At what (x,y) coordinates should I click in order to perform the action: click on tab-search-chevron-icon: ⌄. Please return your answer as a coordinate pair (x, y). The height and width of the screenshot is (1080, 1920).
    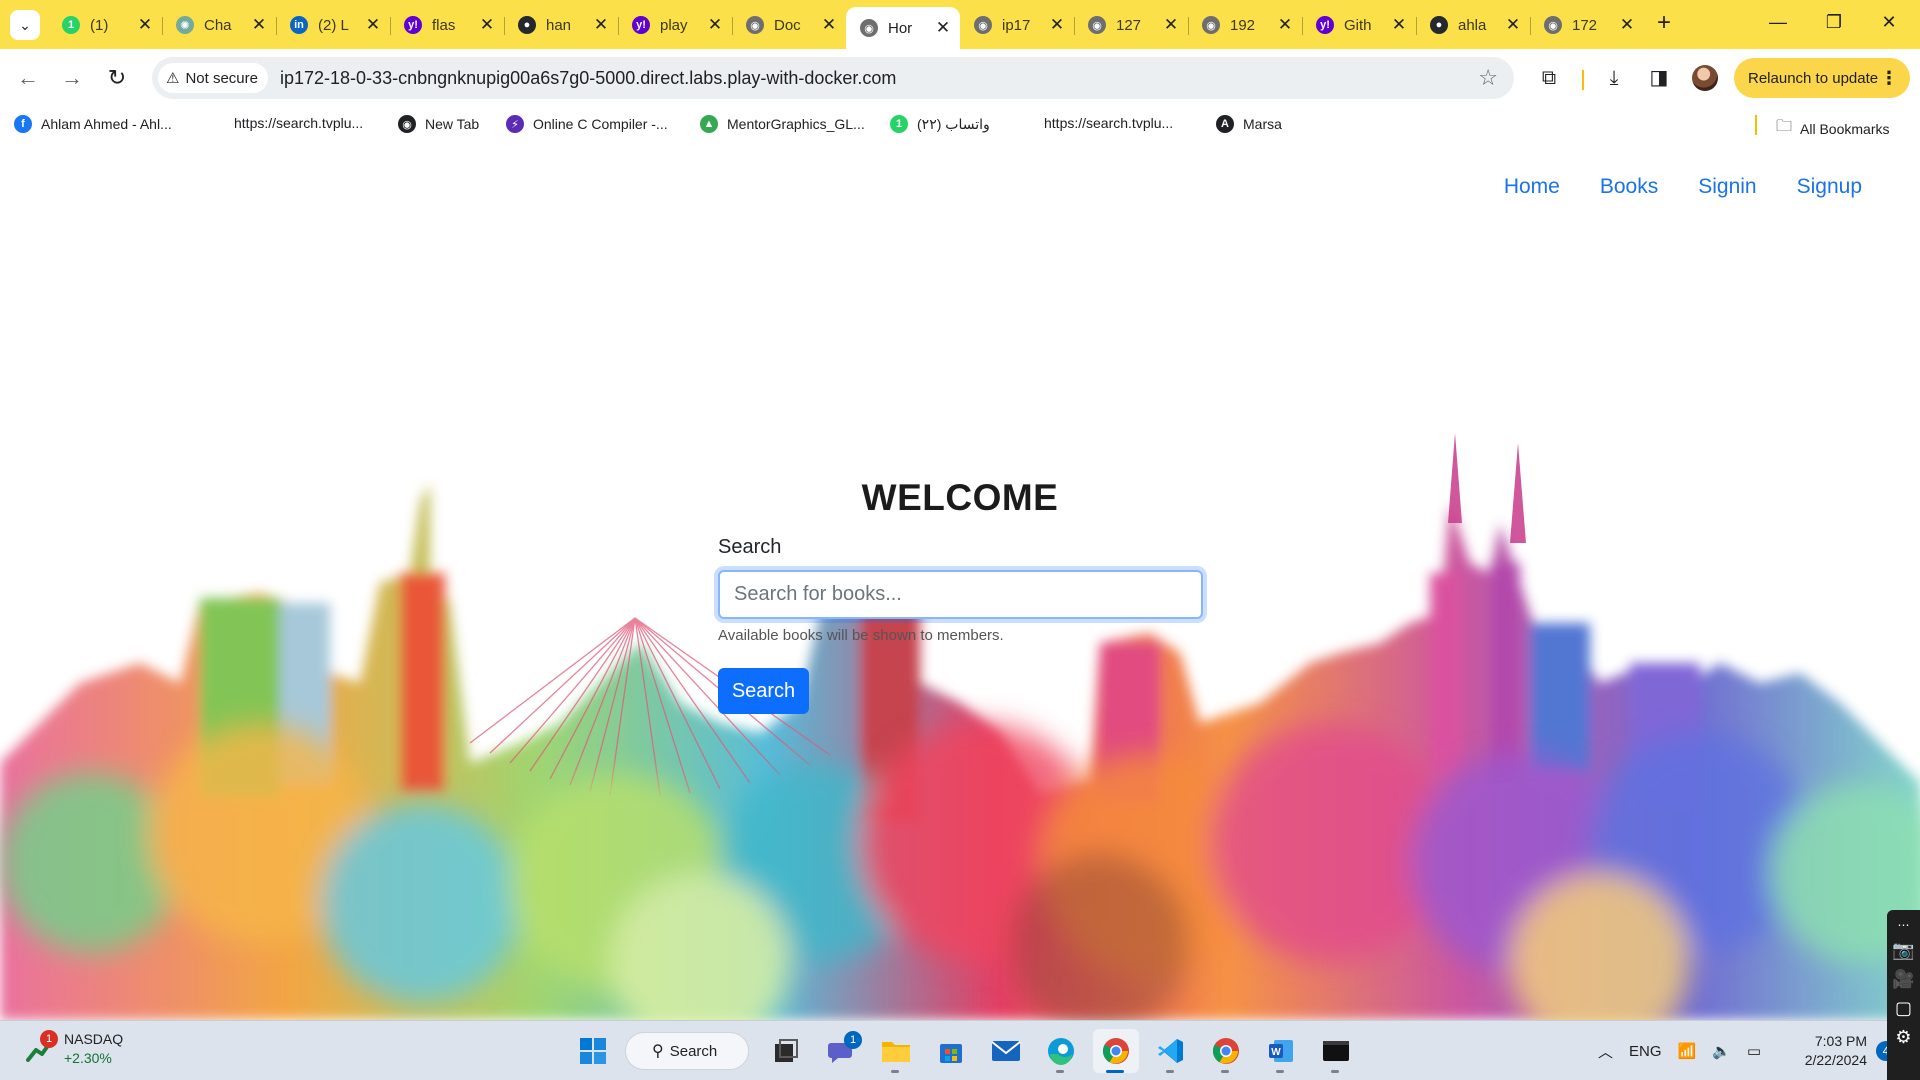
    Looking at the image, I should click on (25, 25).